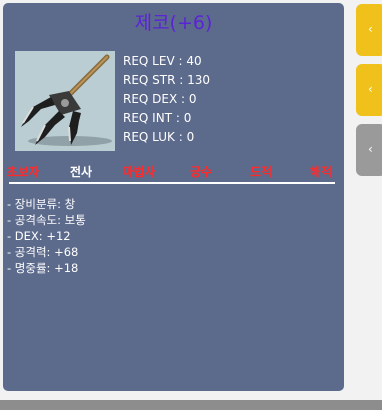  What do you see at coordinates (157, 118) in the screenshot?
I see `req-int: REQ INT : 0` at bounding box center [157, 118].